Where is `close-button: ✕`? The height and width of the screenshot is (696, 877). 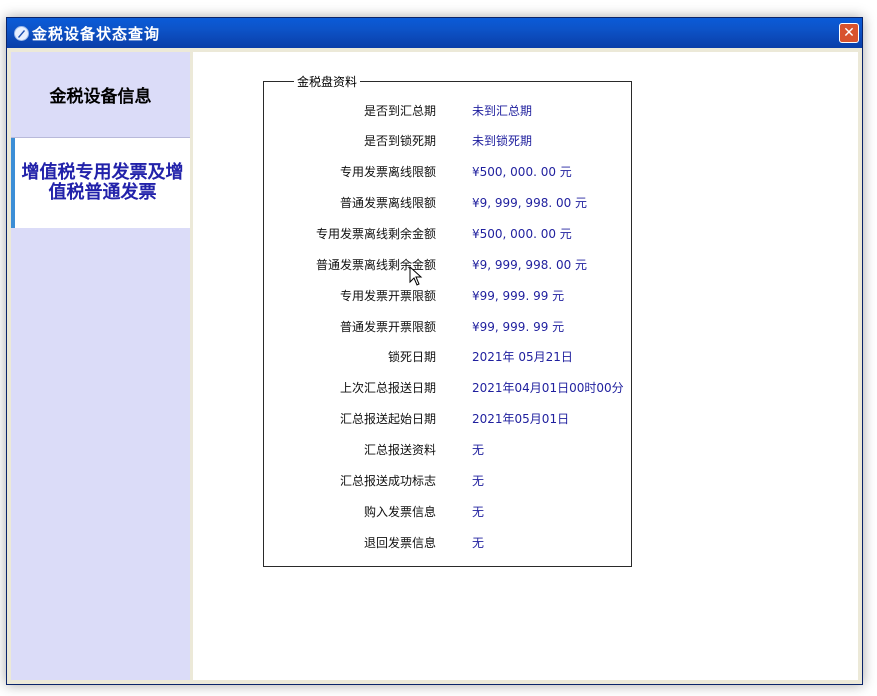 close-button: ✕ is located at coordinates (849, 33).